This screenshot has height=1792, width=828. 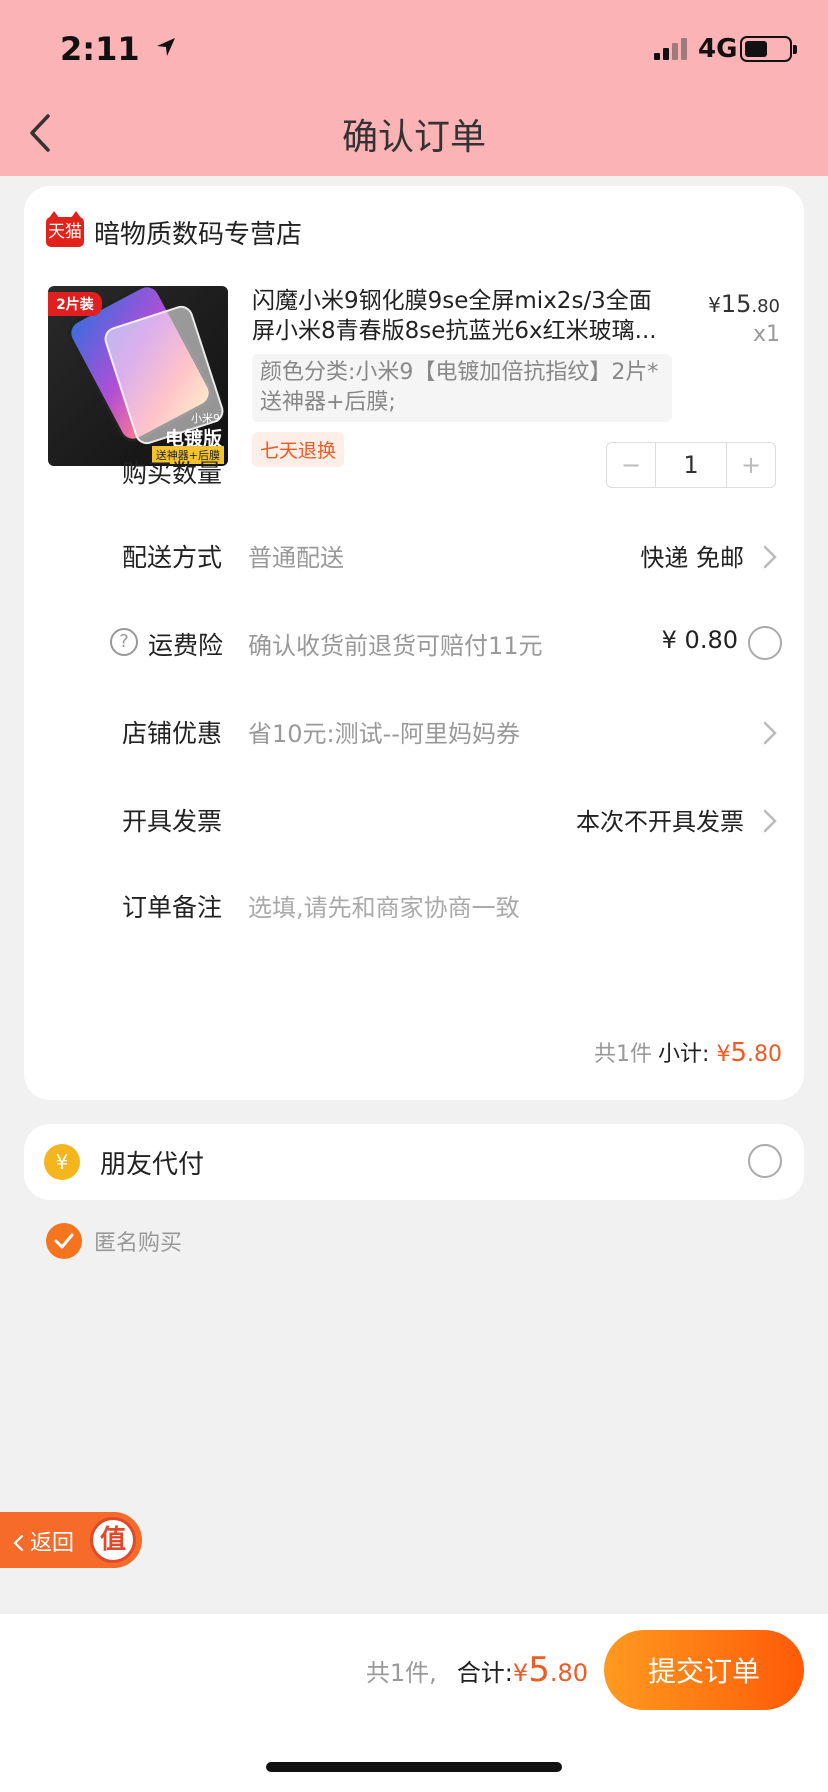 What do you see at coordinates (172, 733) in the screenshot?
I see `coupon-label: 店铺优惠` at bounding box center [172, 733].